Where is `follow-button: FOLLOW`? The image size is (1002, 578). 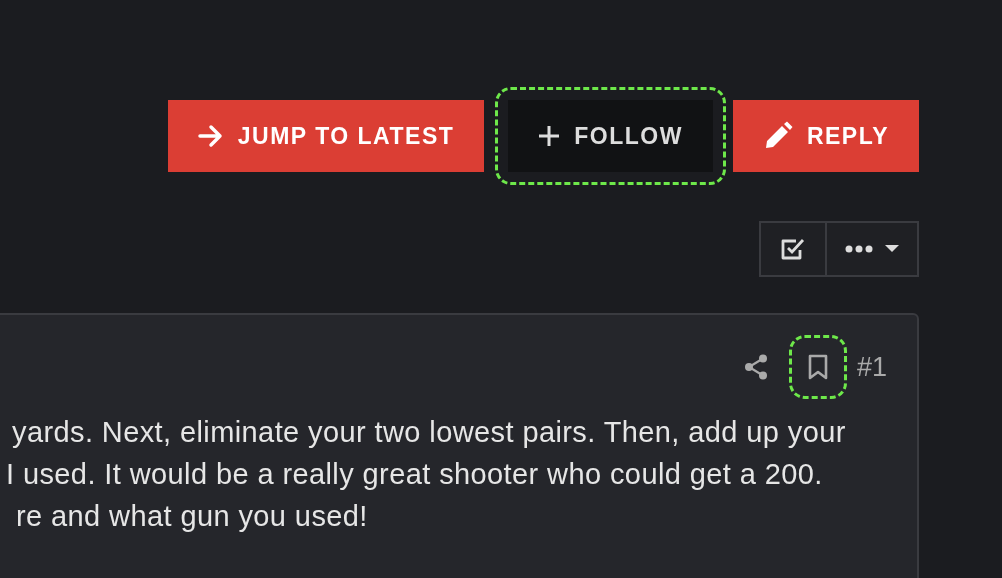 follow-button: FOLLOW is located at coordinates (610, 136).